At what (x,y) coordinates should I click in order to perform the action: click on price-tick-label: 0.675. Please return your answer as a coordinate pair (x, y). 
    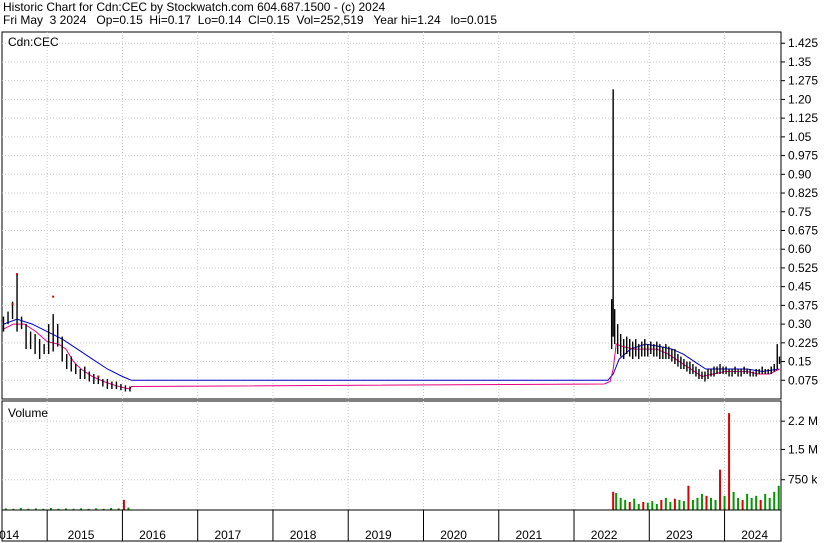
    Looking at the image, I should click on (803, 230).